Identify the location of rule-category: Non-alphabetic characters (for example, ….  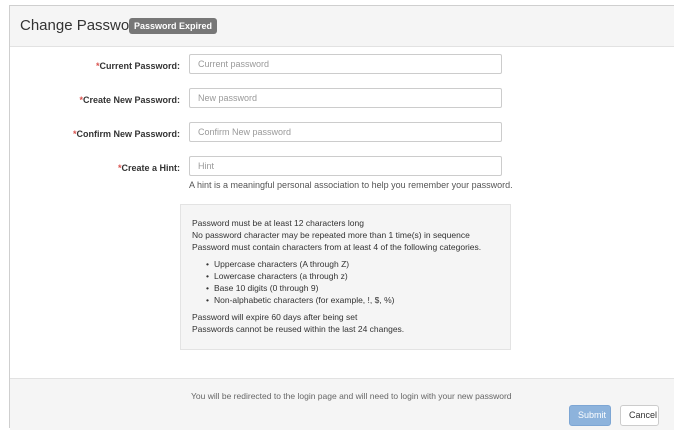
(300, 300).